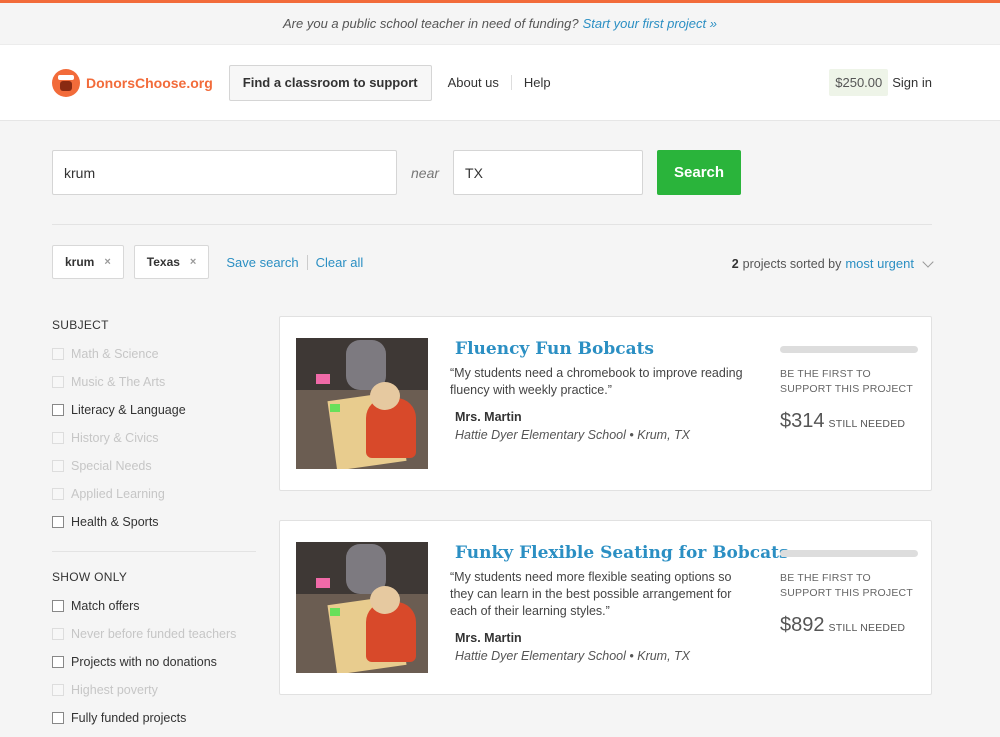 The image size is (1000, 737). Describe the element at coordinates (650, 23) in the screenshot. I see `start-project-link: Start your first project »` at that location.